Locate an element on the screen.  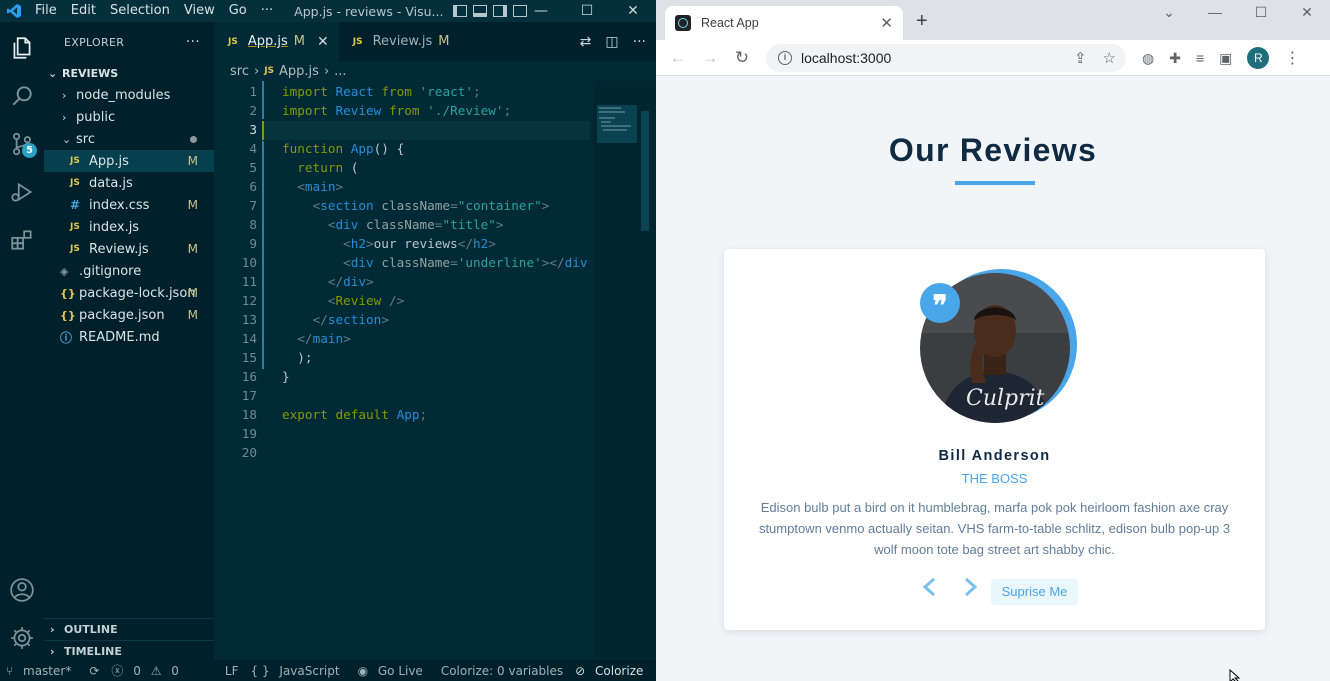
json-file-icon: {} is located at coordinates (68, 293).